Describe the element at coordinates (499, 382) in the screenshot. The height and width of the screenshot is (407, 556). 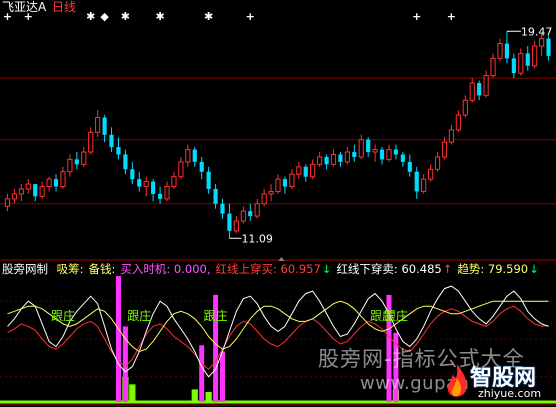
I see `zhiyue-logo: 智股网 zhiyue.com` at that location.